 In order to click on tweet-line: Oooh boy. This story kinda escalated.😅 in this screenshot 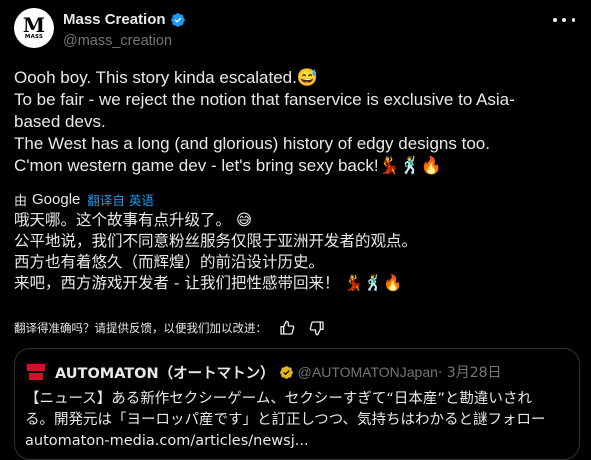, I will do `click(166, 77)`.